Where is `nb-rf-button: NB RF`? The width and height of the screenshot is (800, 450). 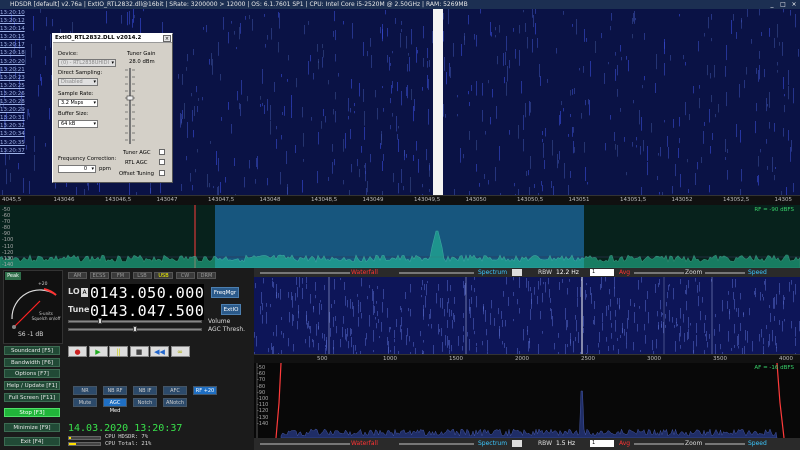 nb-rf-button: NB RF is located at coordinates (115, 390).